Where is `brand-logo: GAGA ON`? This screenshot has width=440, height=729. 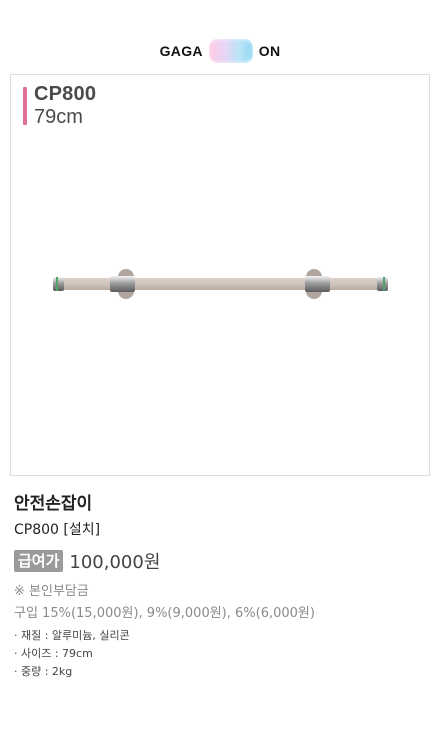 brand-logo: GAGA ON is located at coordinates (220, 51).